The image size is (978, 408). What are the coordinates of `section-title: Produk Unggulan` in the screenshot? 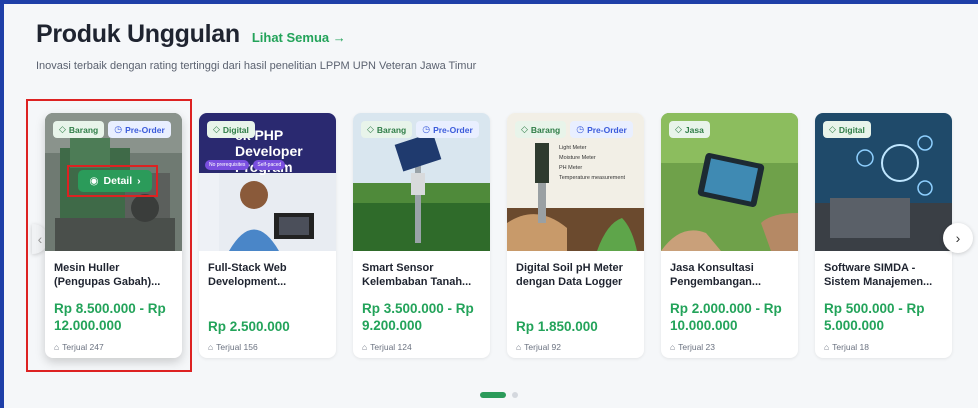 It's located at (138, 34).